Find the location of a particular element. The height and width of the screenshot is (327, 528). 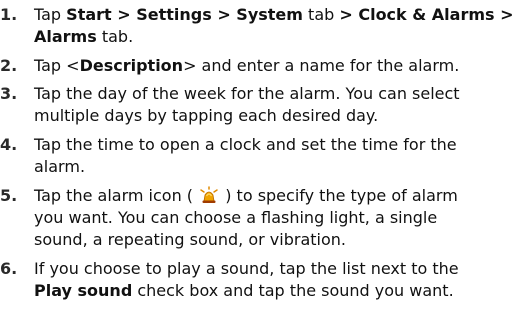

step-number: 6. is located at coordinates (9, 268).